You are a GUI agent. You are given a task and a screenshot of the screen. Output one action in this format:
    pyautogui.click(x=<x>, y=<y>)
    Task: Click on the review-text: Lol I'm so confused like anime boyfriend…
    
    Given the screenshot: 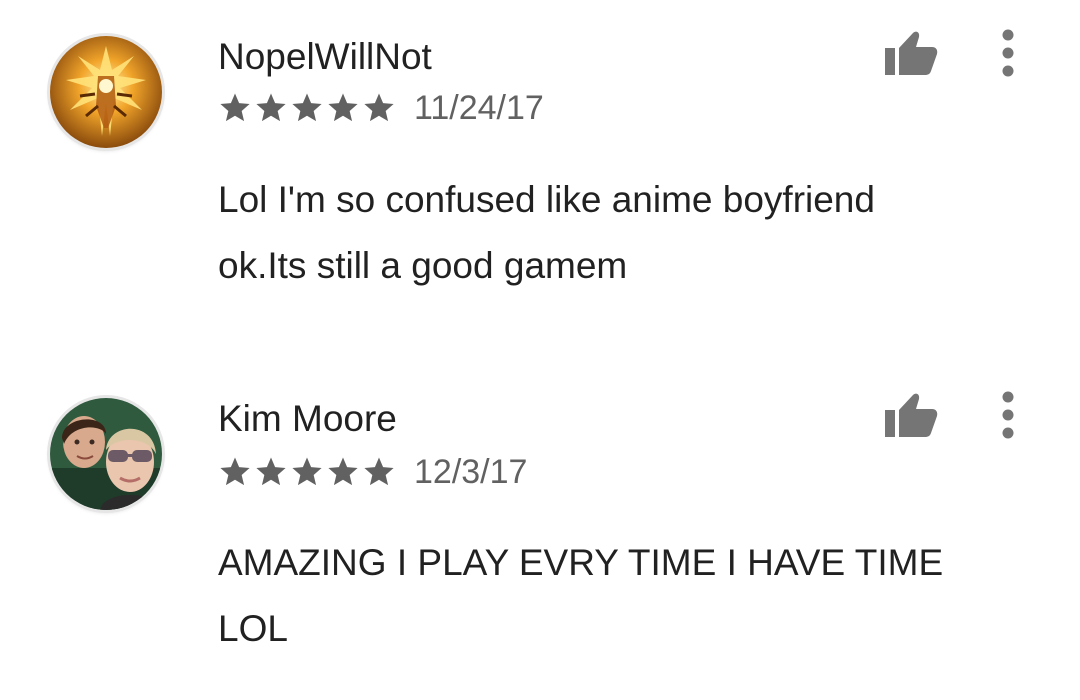 What is the action you would take?
    pyautogui.click(x=546, y=232)
    